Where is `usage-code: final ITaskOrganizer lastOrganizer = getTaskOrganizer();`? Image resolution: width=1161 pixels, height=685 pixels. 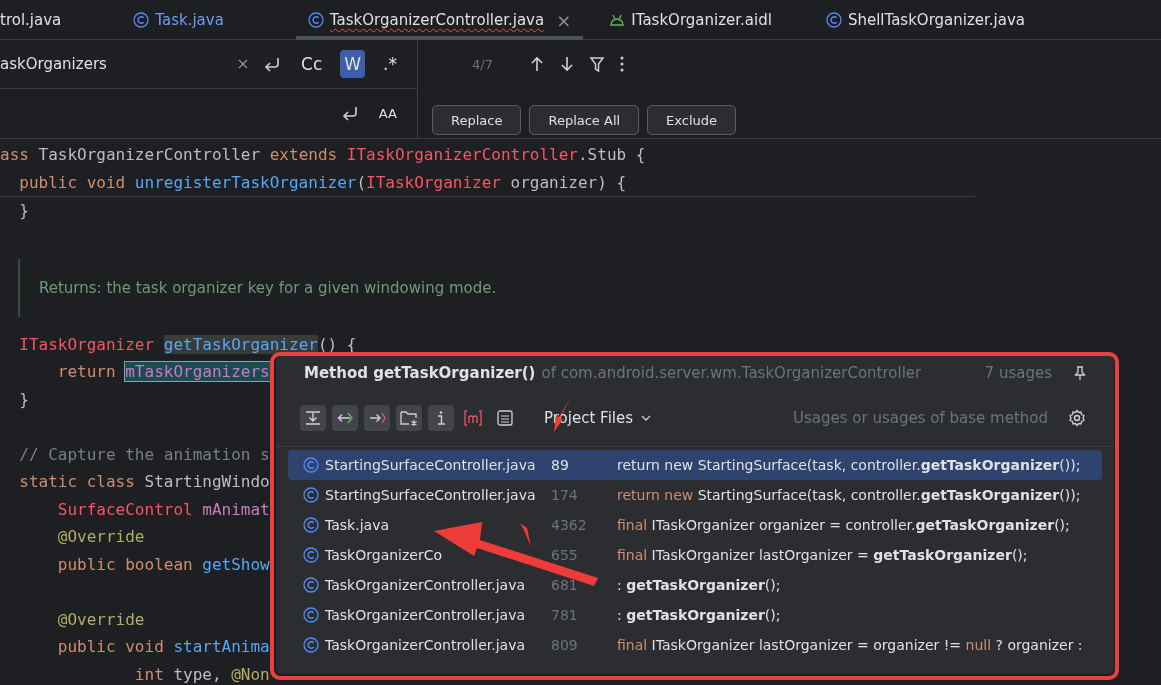 usage-code: final ITaskOrganizer lastOrganizer = getTaskOrganizer(); is located at coordinates (822, 555).